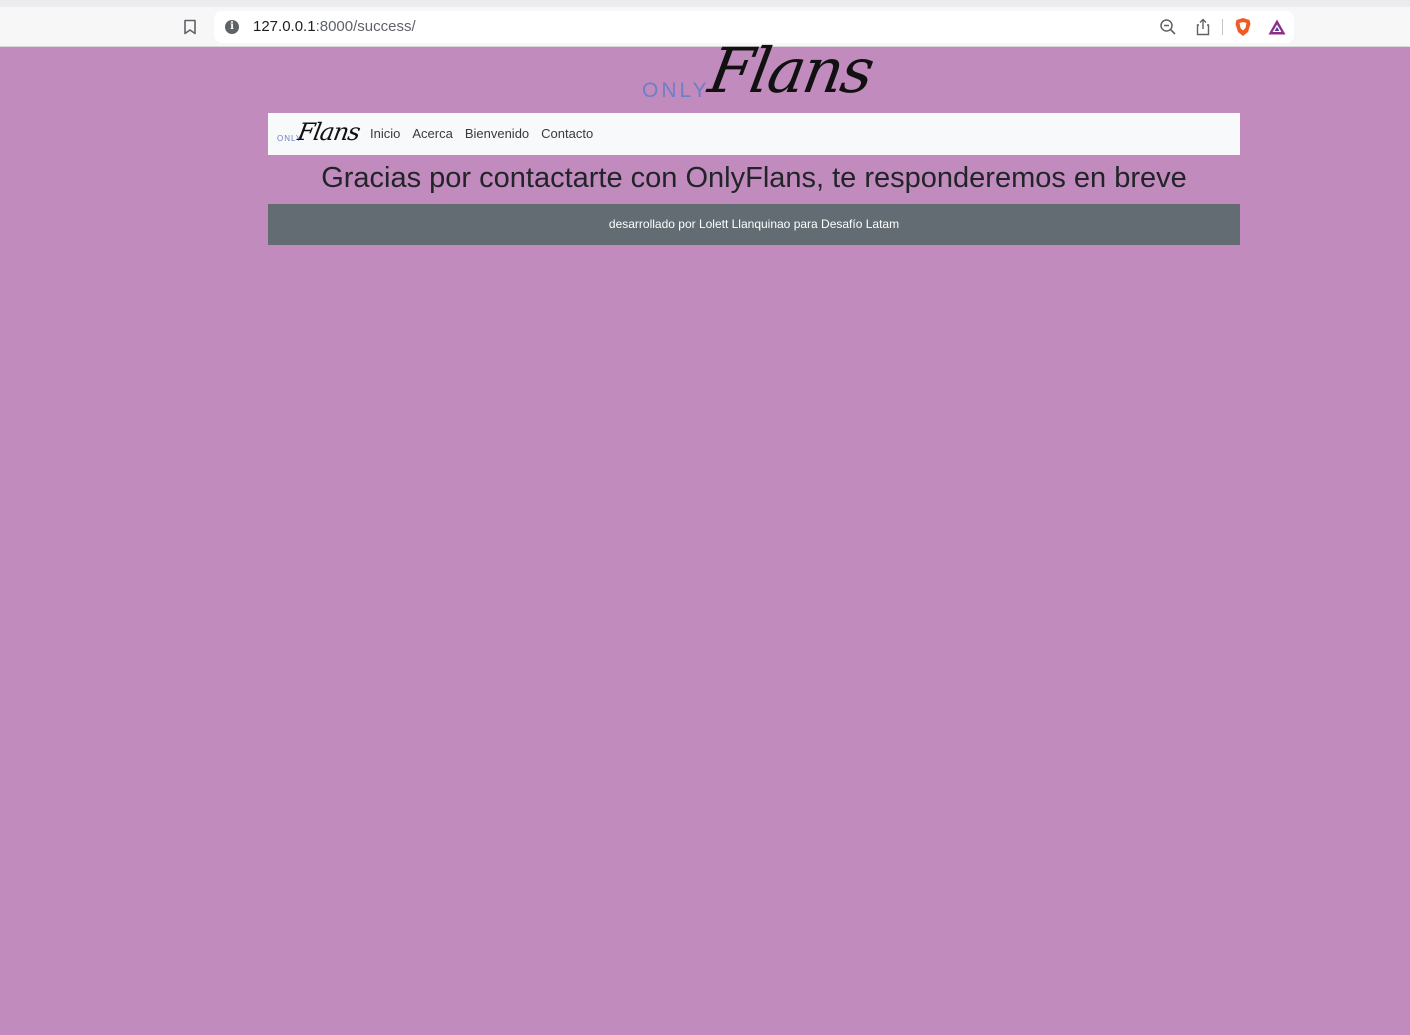  I want to click on logo-flans-text: Flans, so click(790, 70).